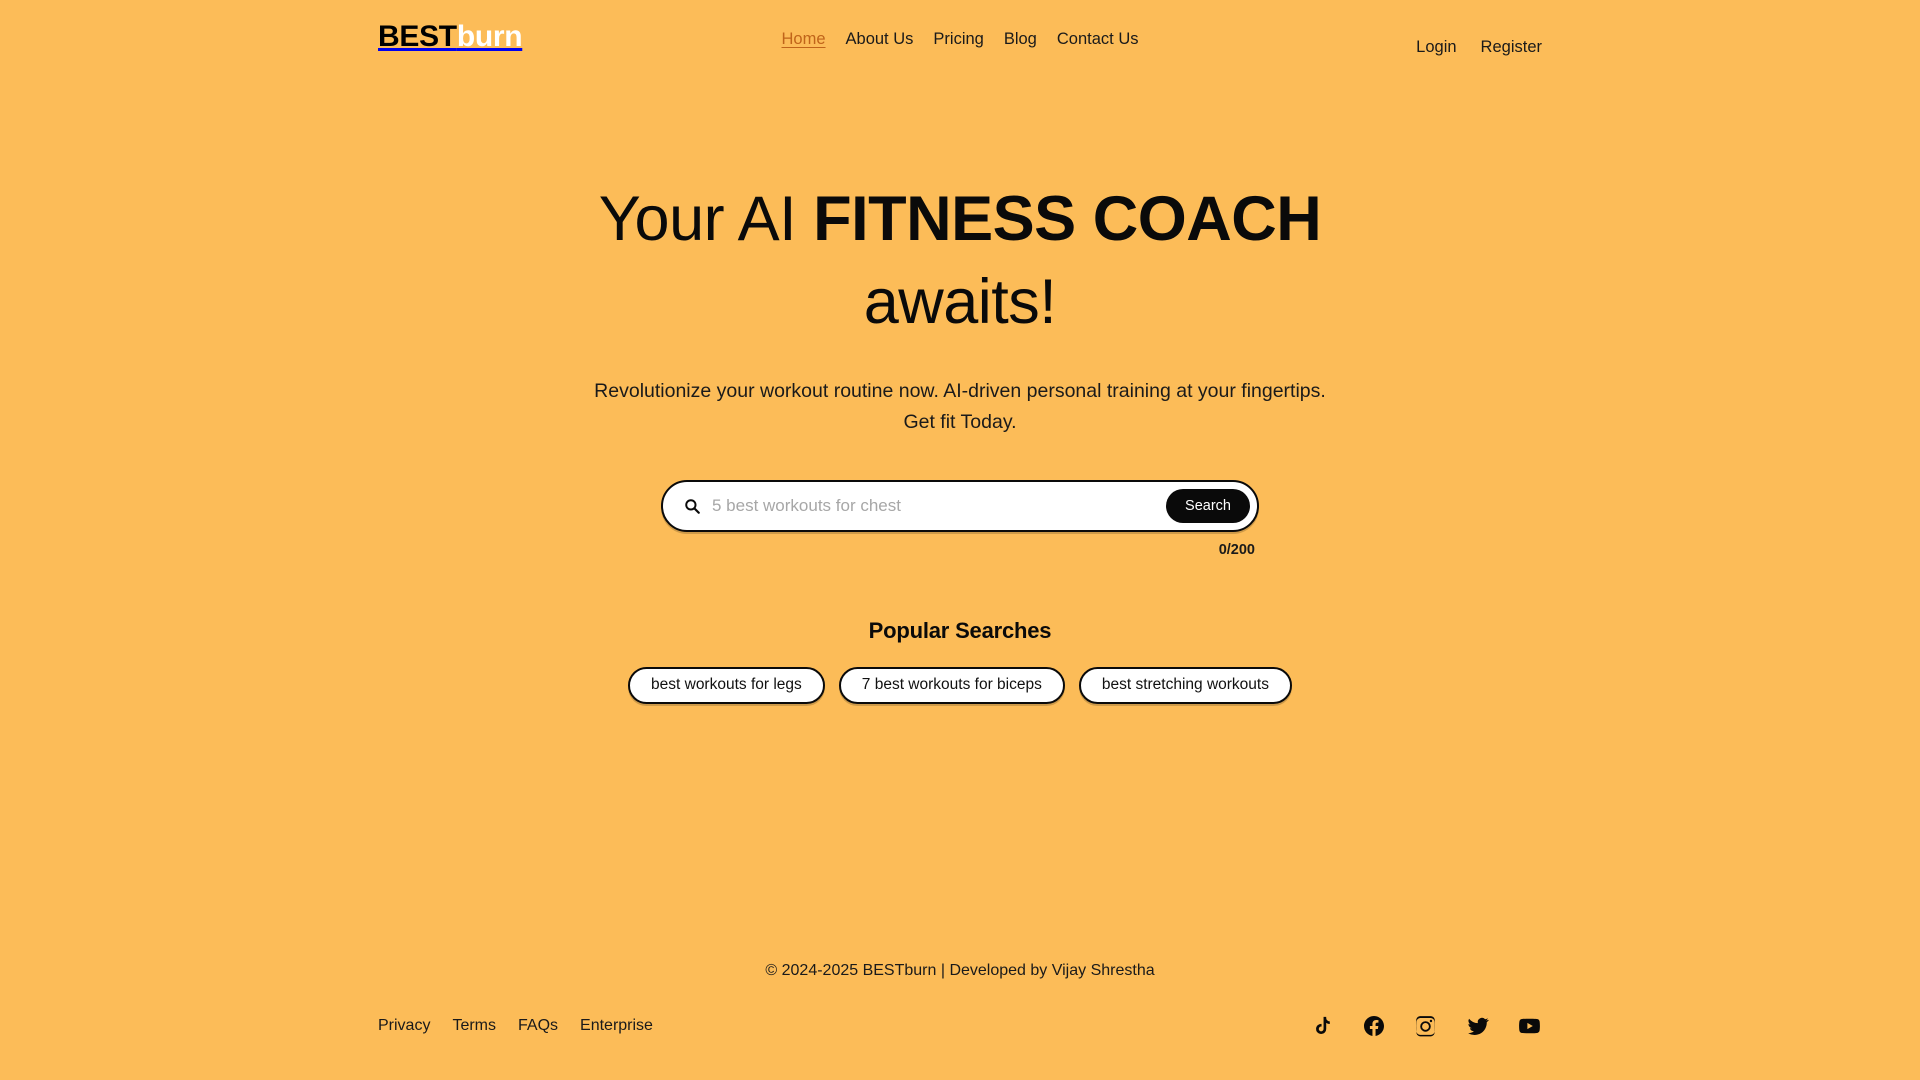 Image resolution: width=1920 pixels, height=1080 pixels. Describe the element at coordinates (1236, 549) in the screenshot. I see `character-counter: 0/200` at that location.